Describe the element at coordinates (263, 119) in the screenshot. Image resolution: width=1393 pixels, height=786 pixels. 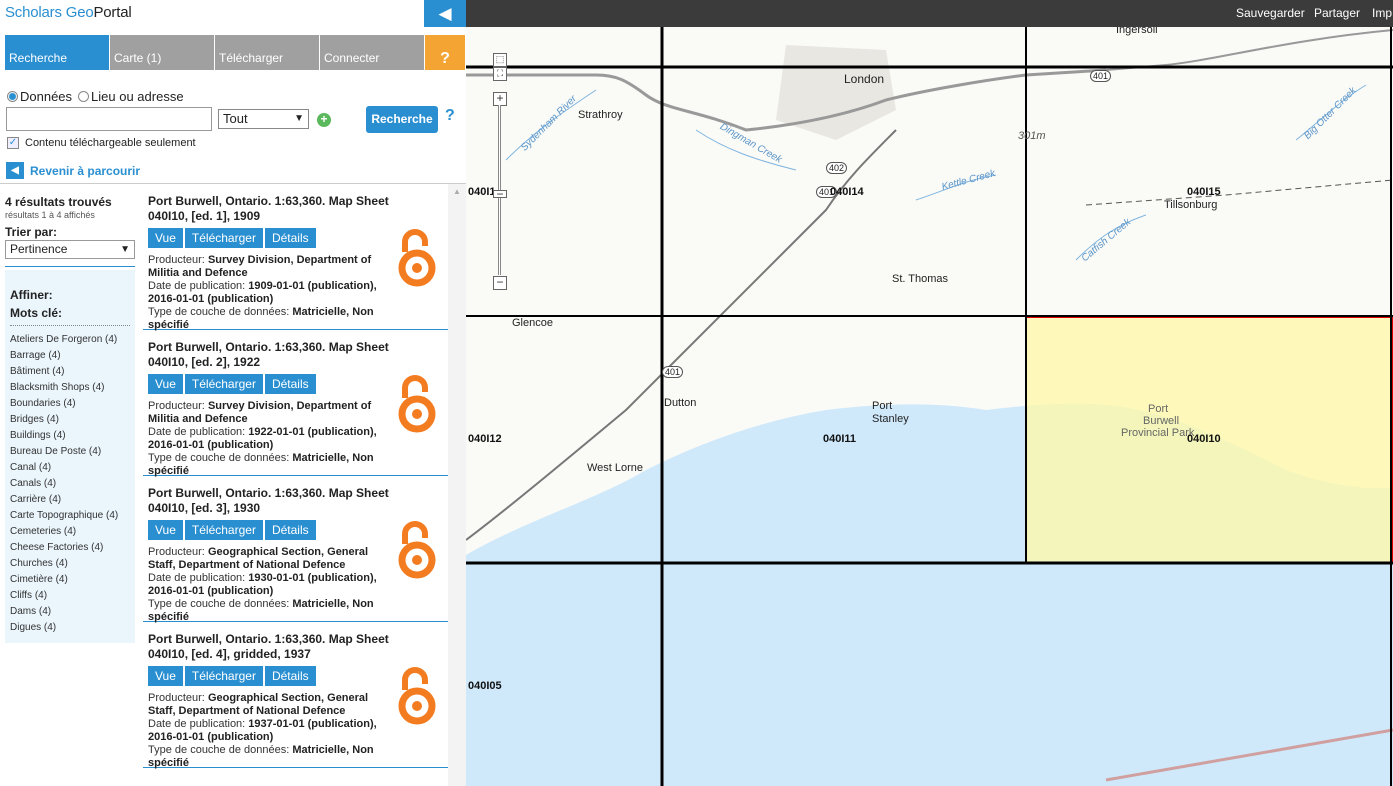
I see `type-select: Tout ▼` at that location.